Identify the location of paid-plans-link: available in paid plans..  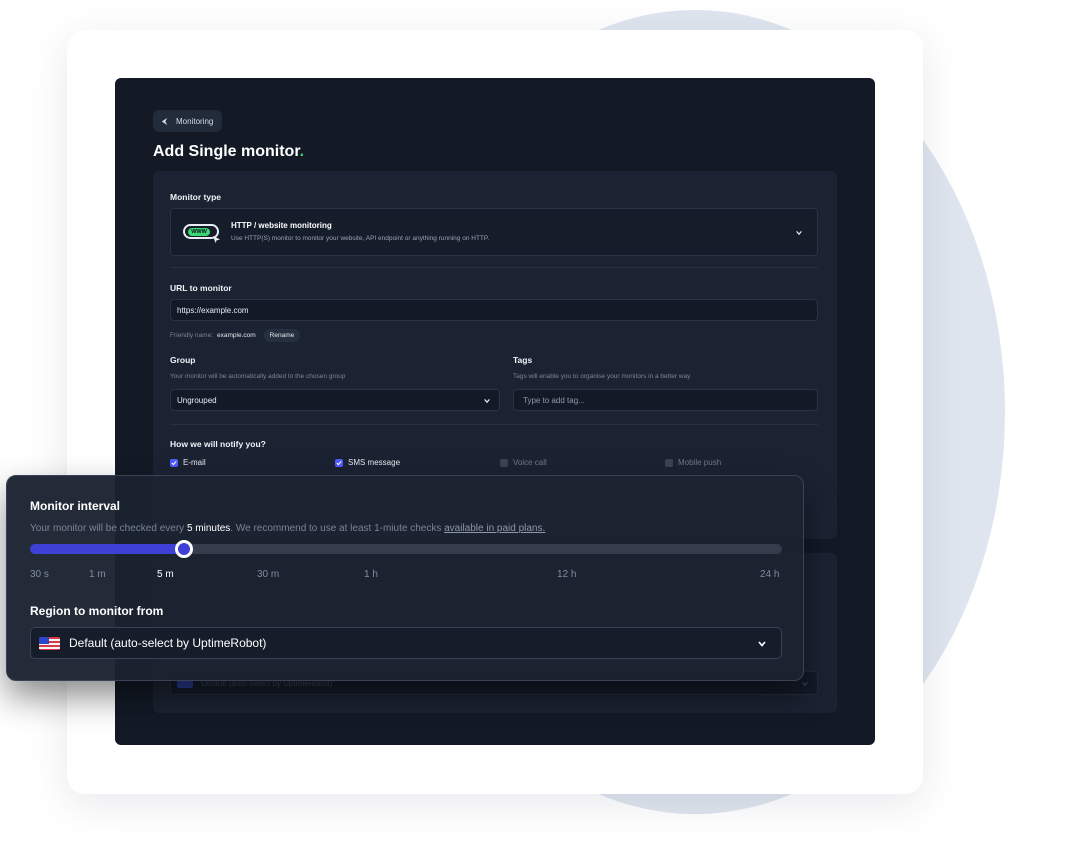
(494, 528).